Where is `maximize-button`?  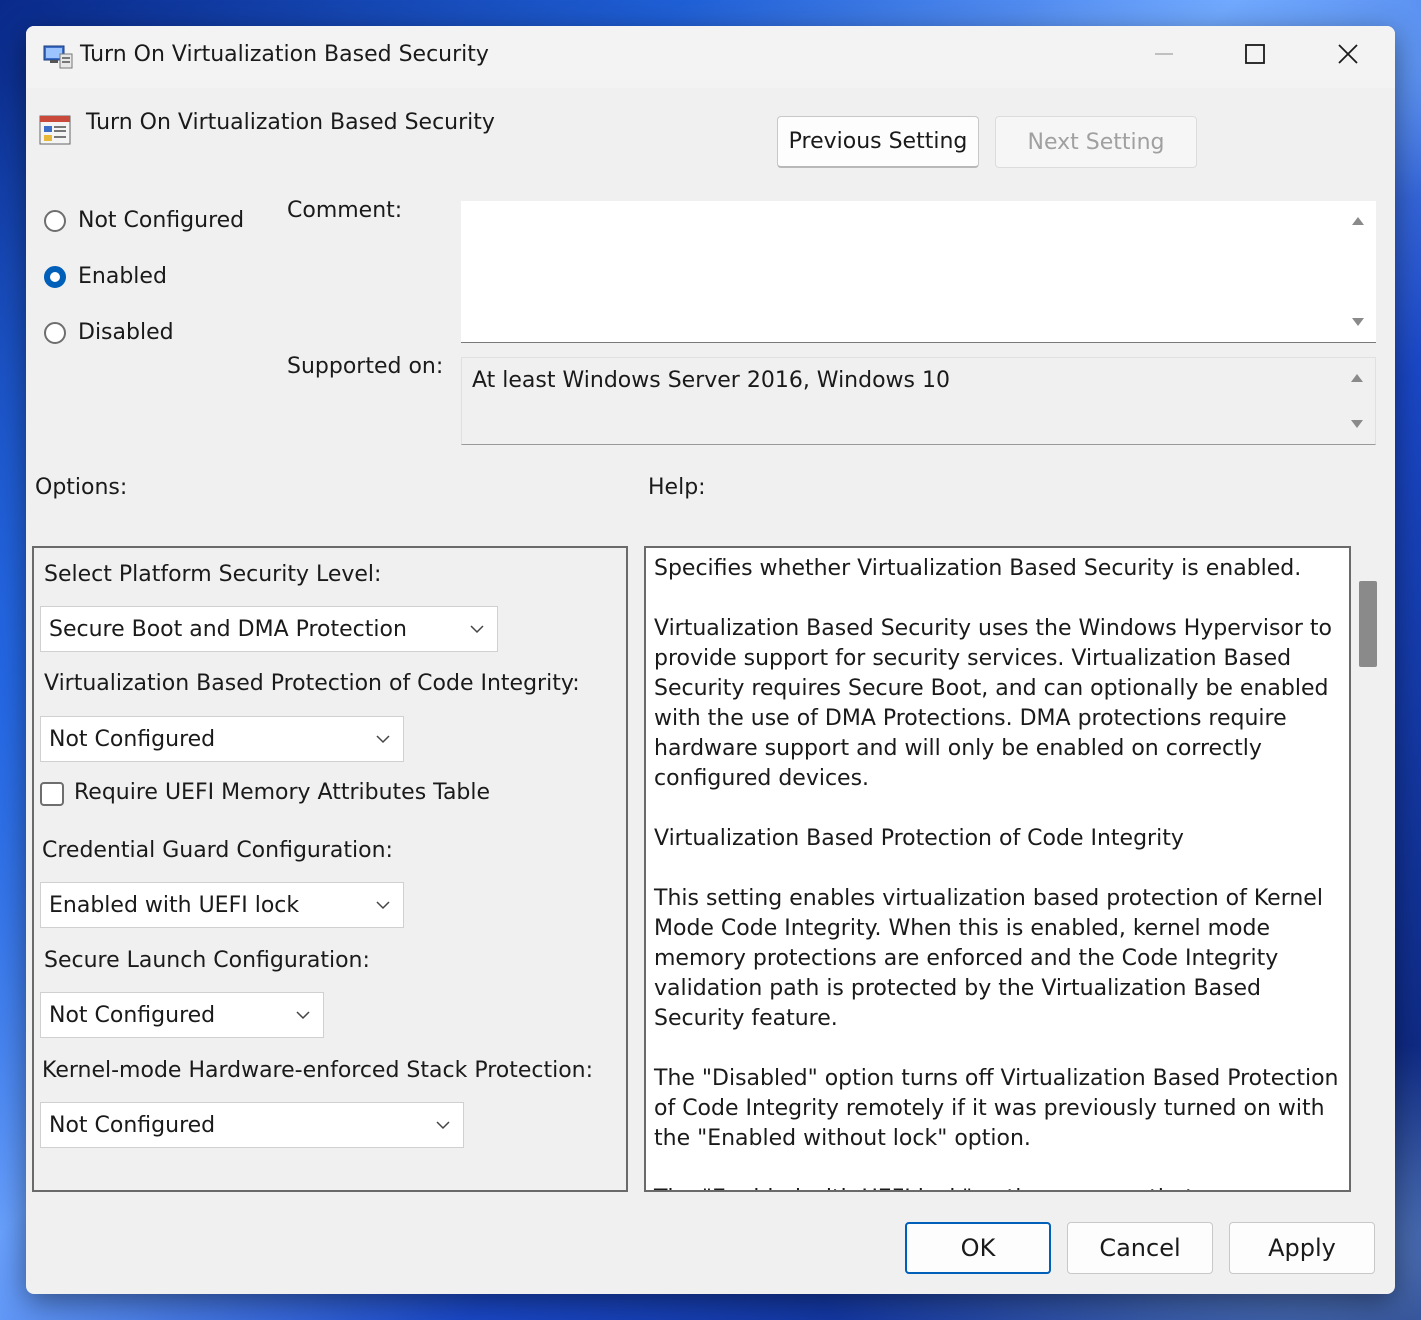 maximize-button is located at coordinates (1255, 54).